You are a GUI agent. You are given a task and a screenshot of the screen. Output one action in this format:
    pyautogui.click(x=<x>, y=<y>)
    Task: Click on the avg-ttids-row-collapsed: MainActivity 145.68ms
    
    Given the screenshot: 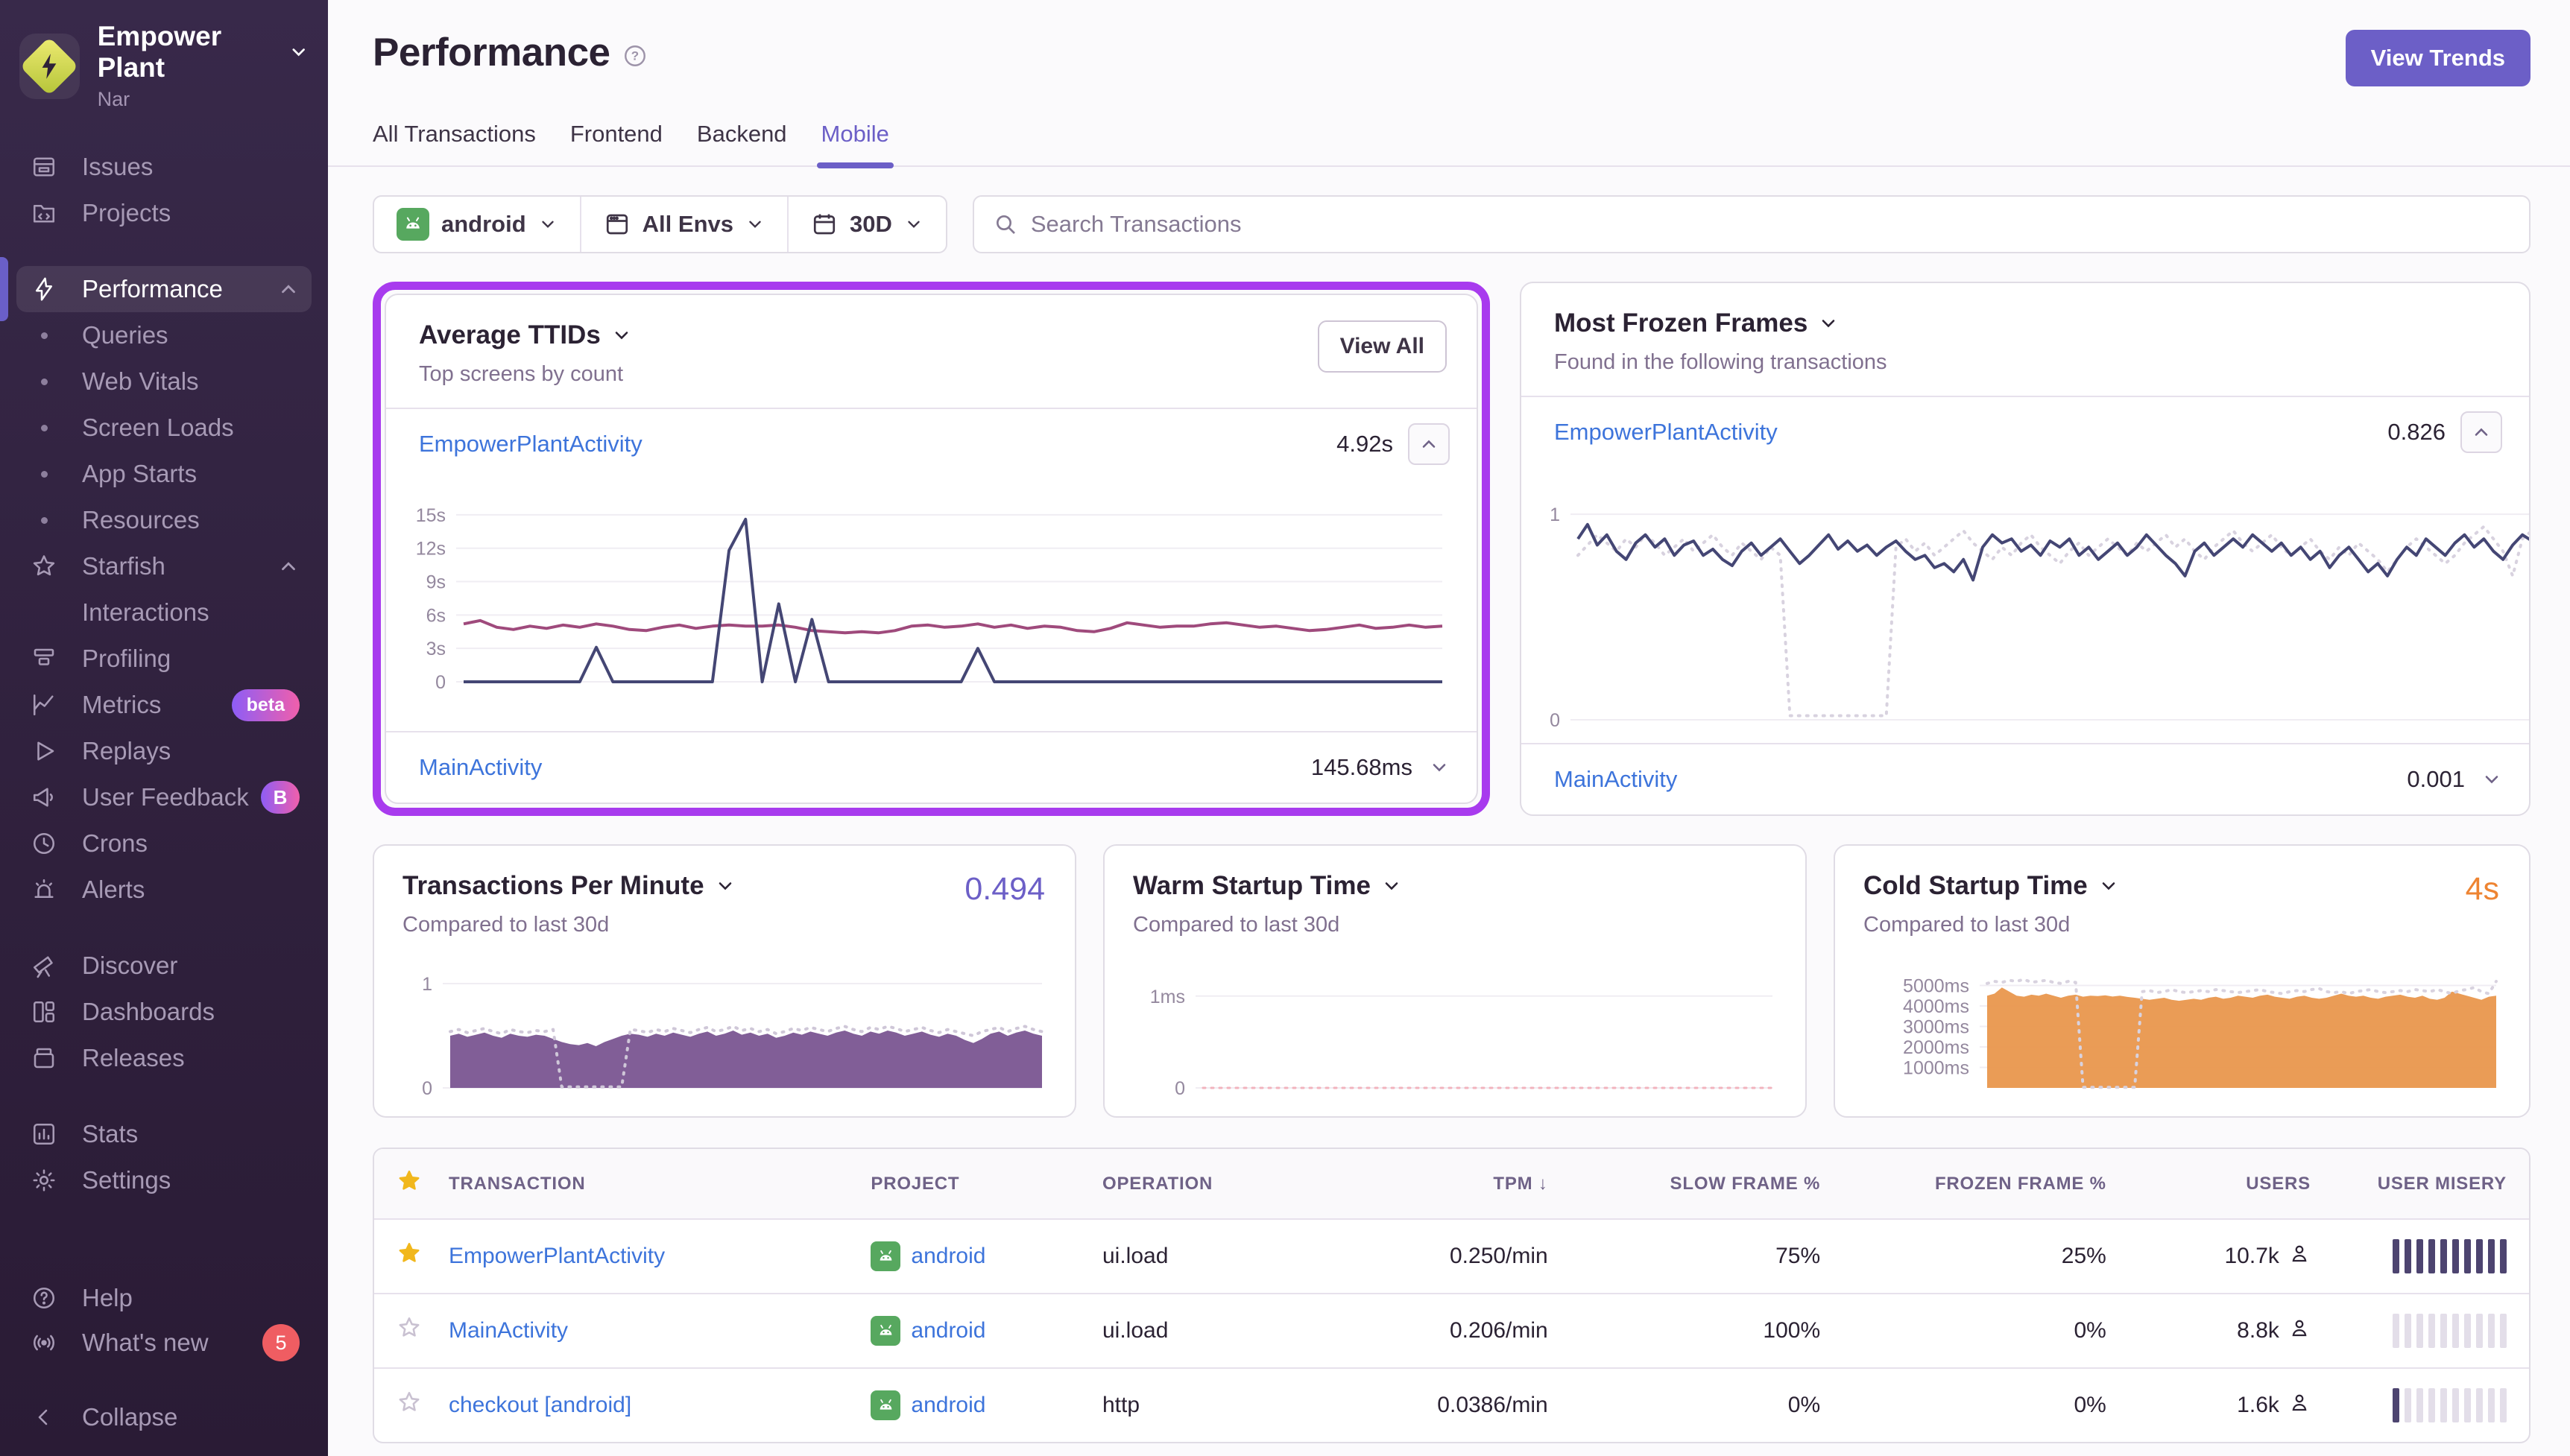 What is the action you would take?
    pyautogui.click(x=931, y=767)
    